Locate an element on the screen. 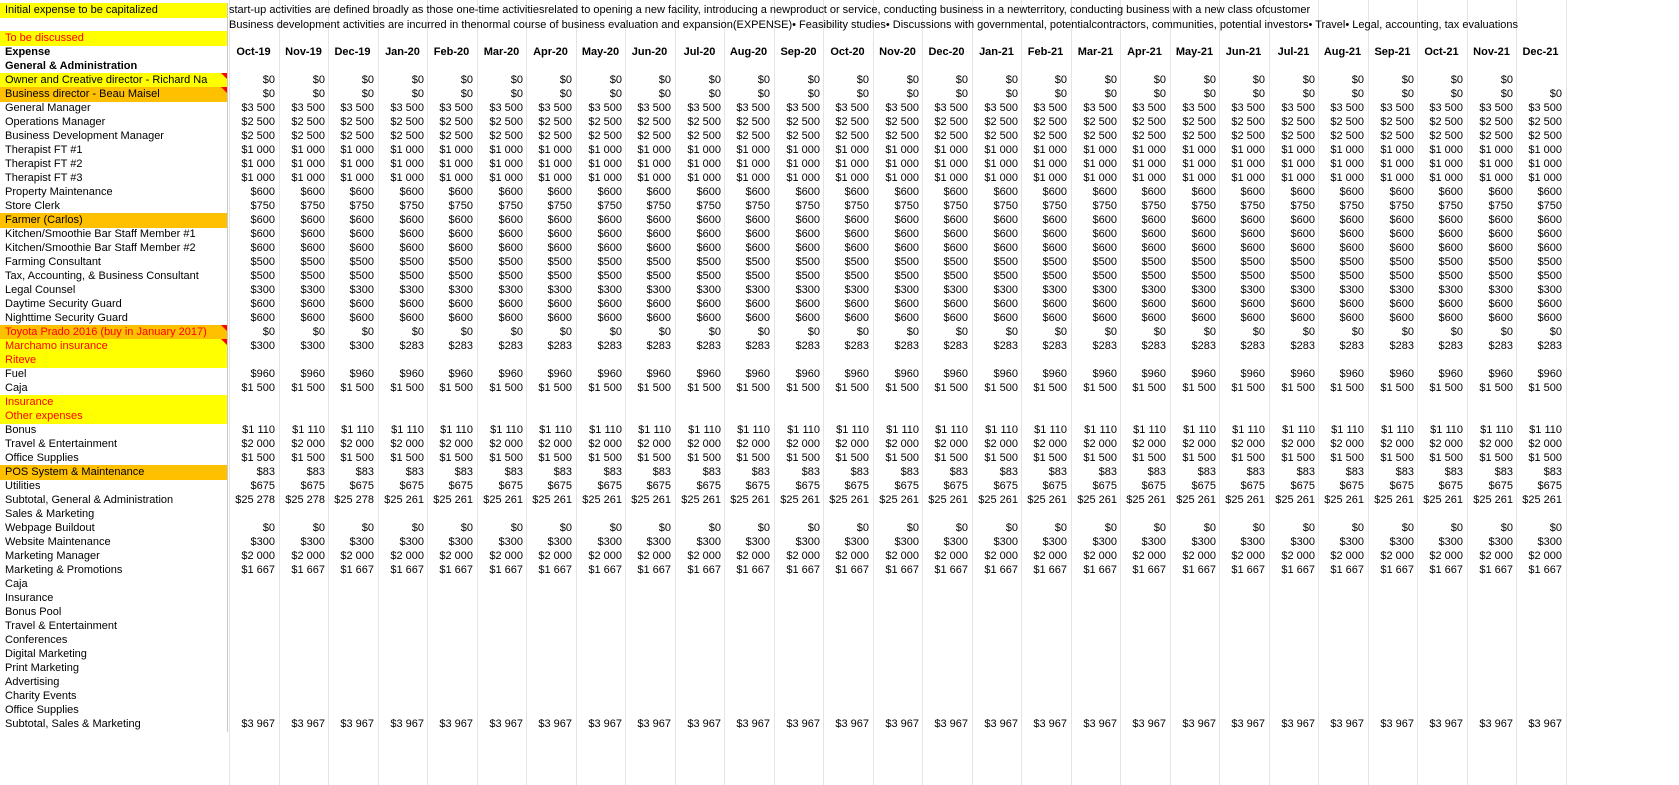  row-label-print-marketing: Print Marketing is located at coordinates (114, 668).